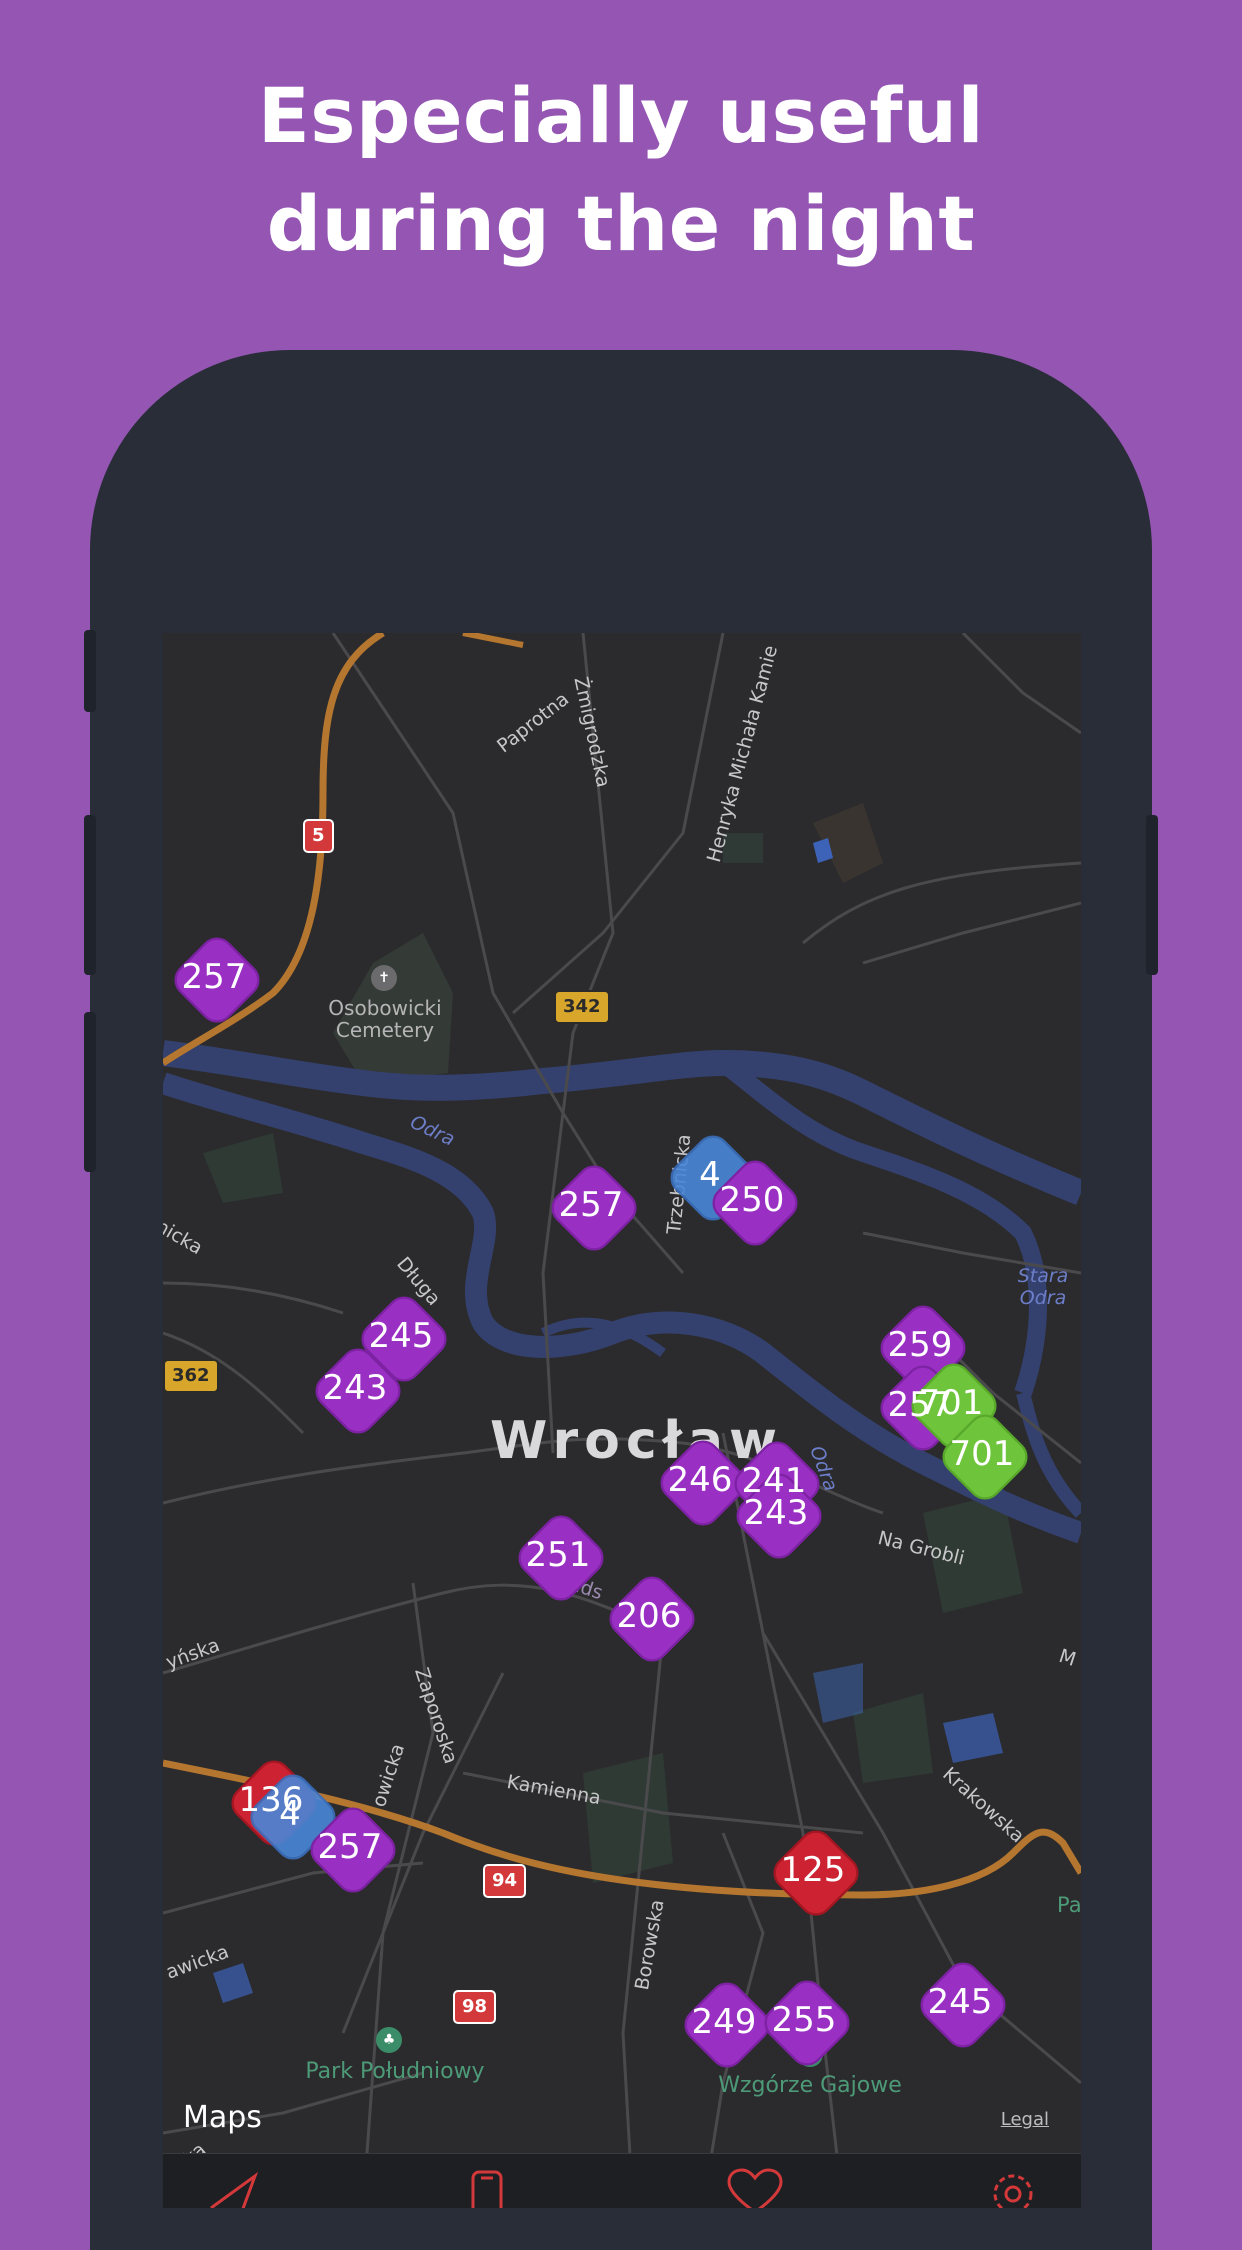 The height and width of the screenshot is (2250, 1242). Describe the element at coordinates (652, 1619) in the screenshot. I see `vehicle-marker: 206` at that location.